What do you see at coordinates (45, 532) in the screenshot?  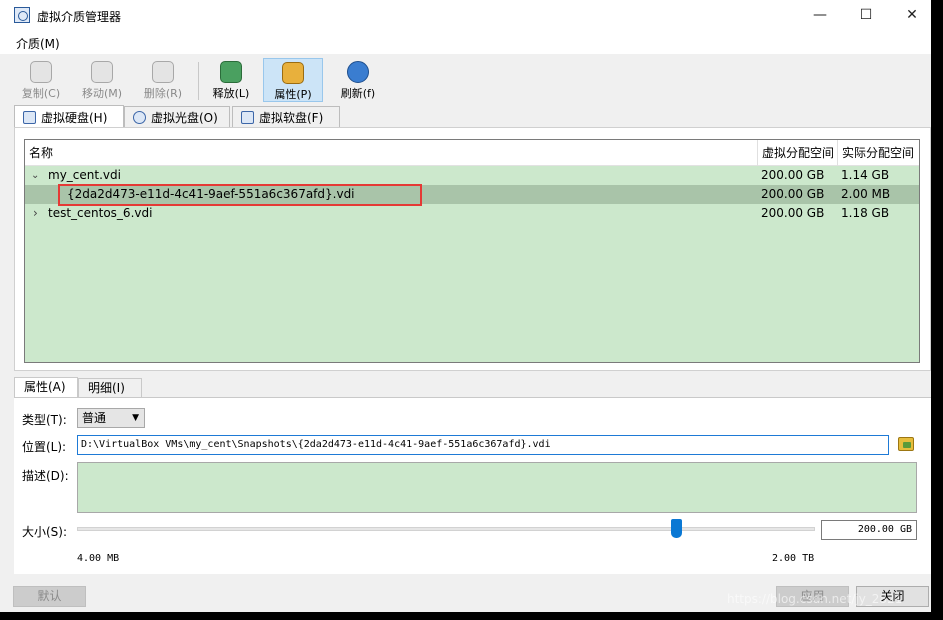 I see `size-label: 大小(S):` at bounding box center [45, 532].